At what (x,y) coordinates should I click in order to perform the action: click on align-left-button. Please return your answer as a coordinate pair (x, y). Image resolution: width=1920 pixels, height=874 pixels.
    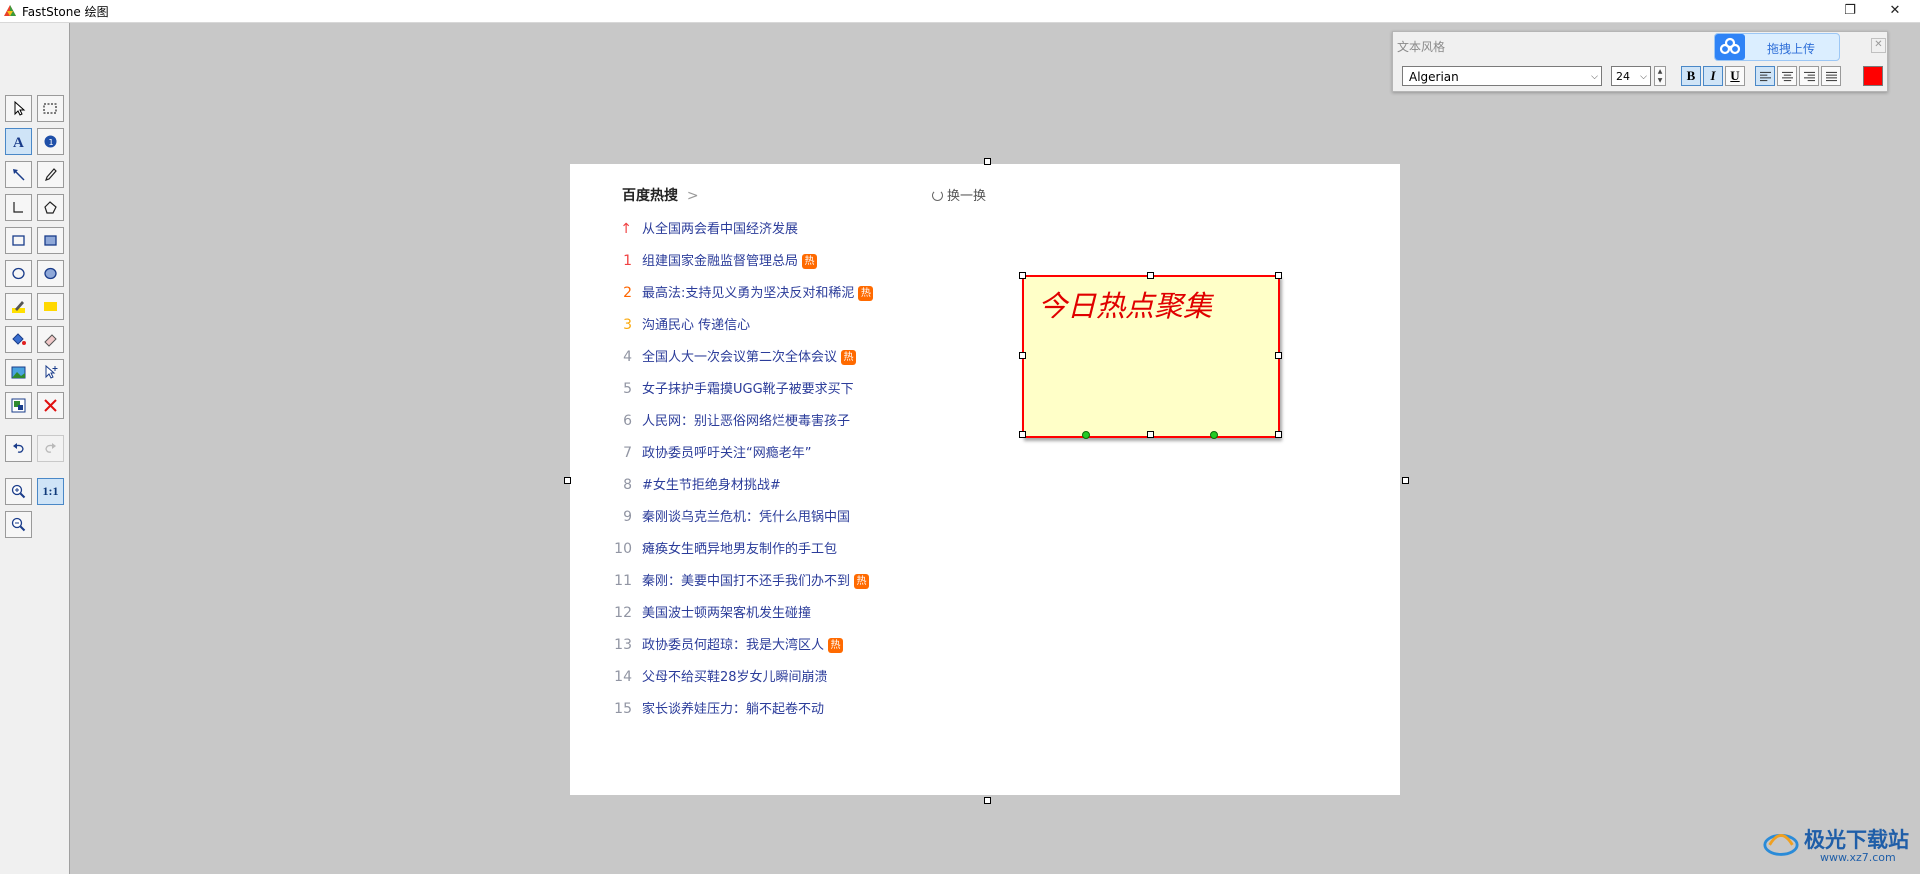
    Looking at the image, I should click on (1765, 76).